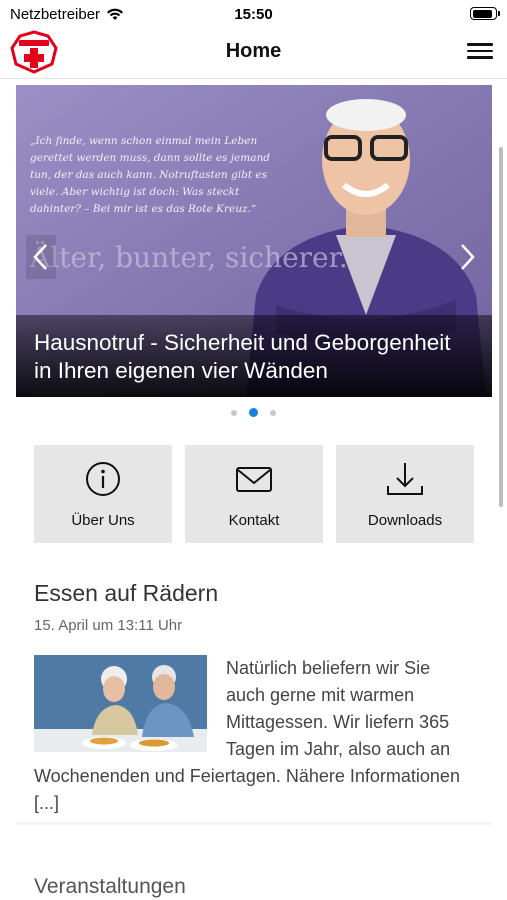 This screenshot has width=507, height=900. I want to click on mail-icon, so click(254, 479).